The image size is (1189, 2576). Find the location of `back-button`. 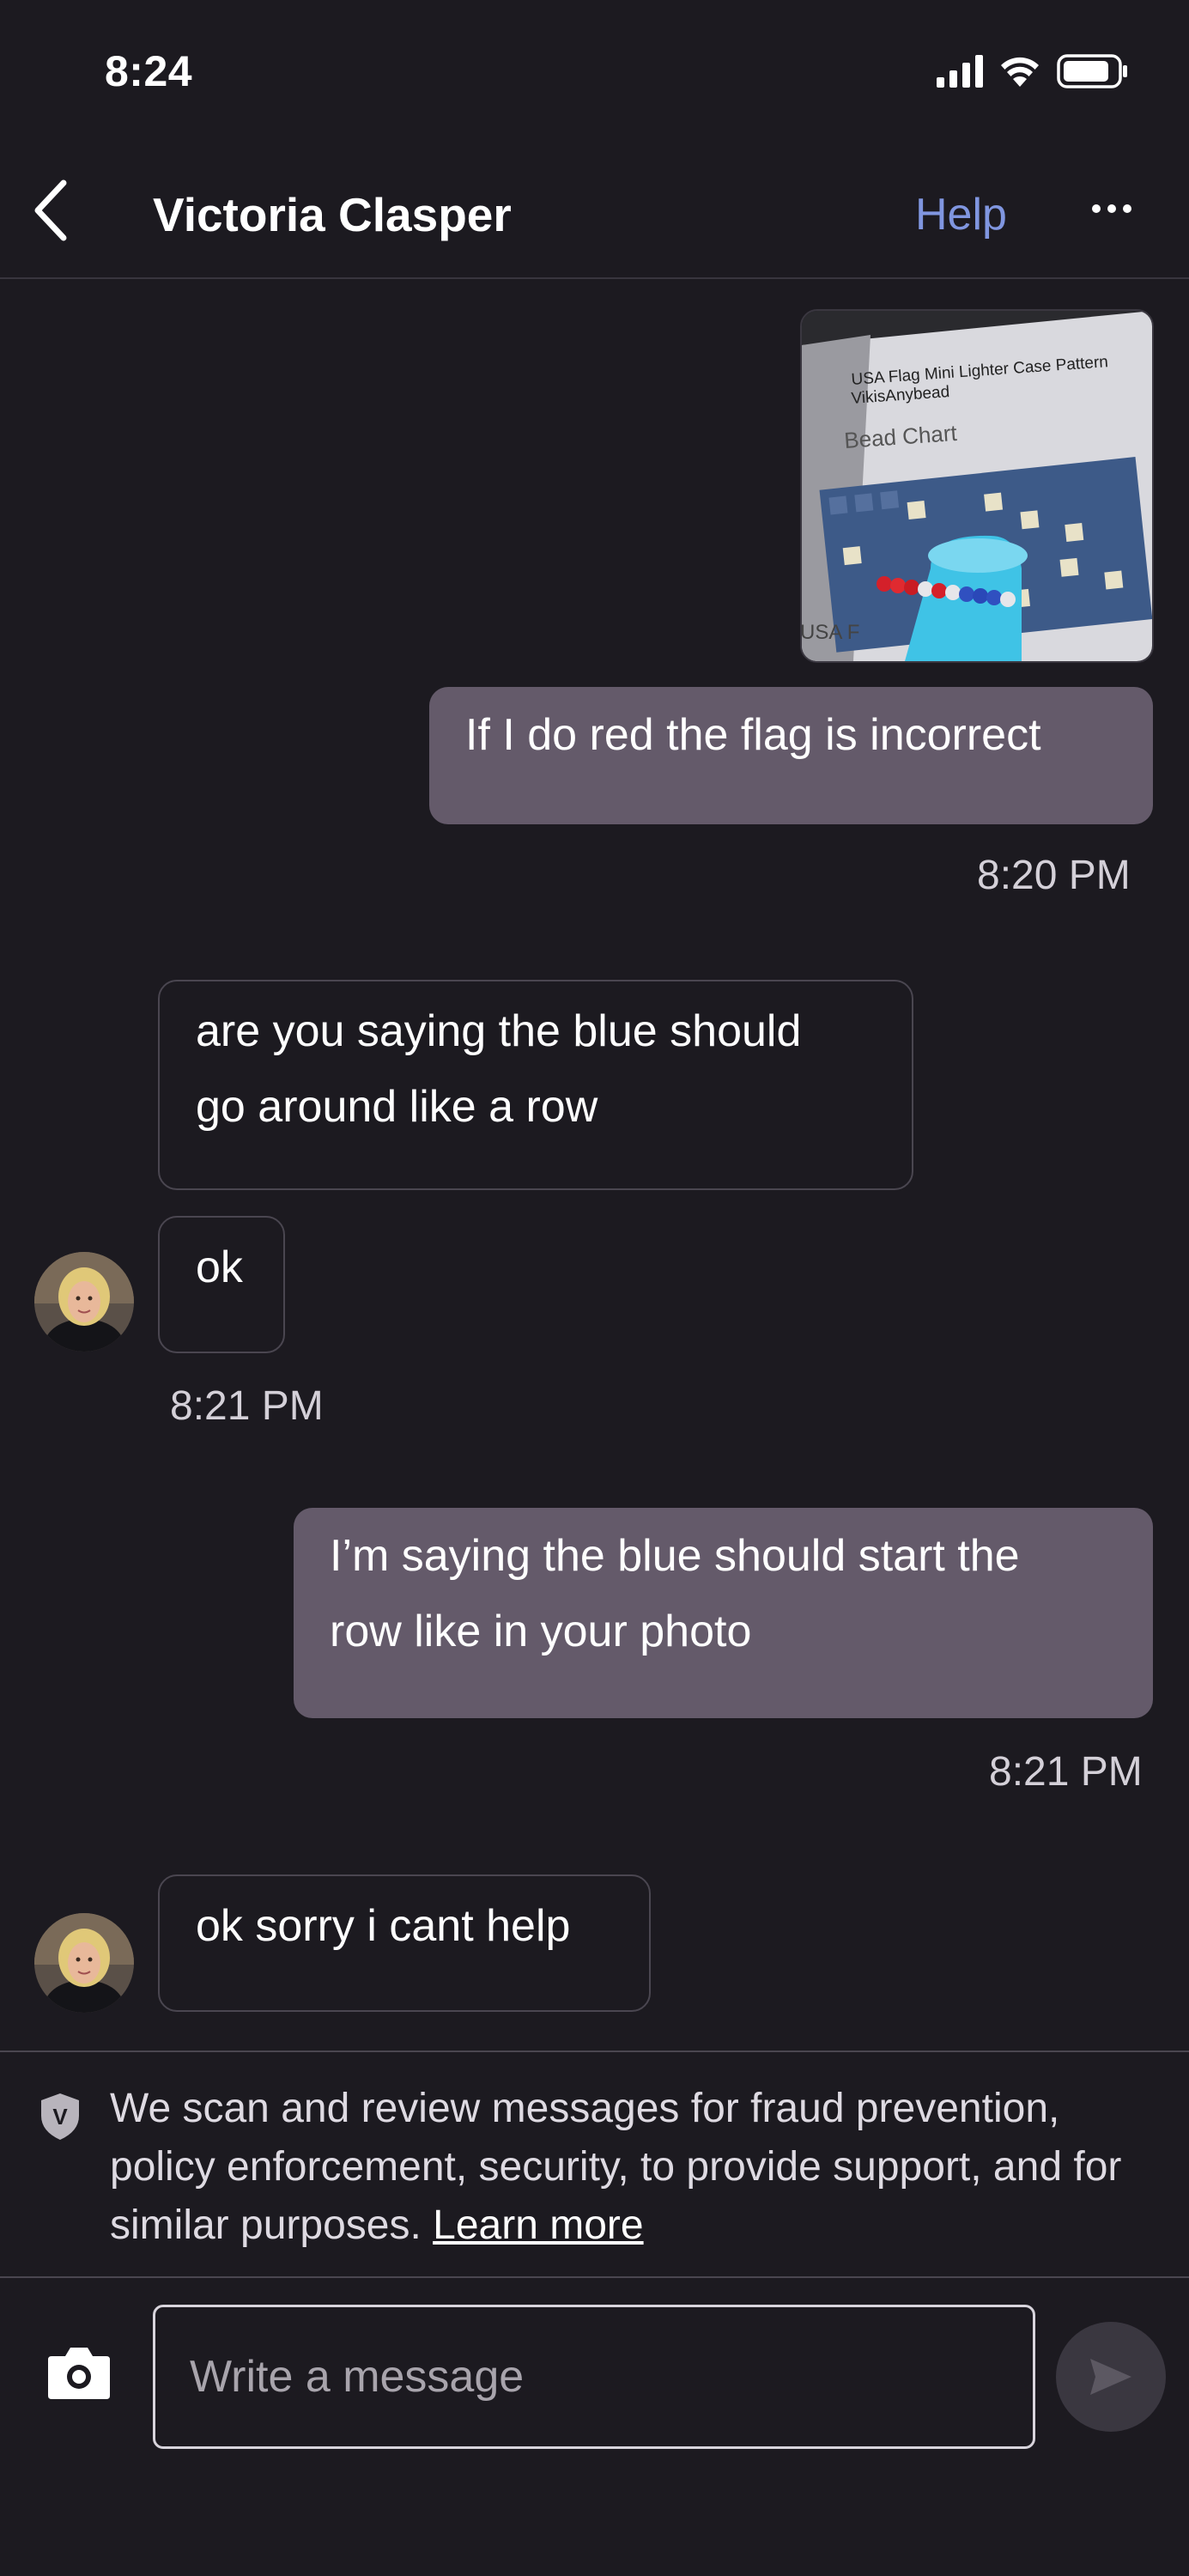

back-button is located at coordinates (50, 210).